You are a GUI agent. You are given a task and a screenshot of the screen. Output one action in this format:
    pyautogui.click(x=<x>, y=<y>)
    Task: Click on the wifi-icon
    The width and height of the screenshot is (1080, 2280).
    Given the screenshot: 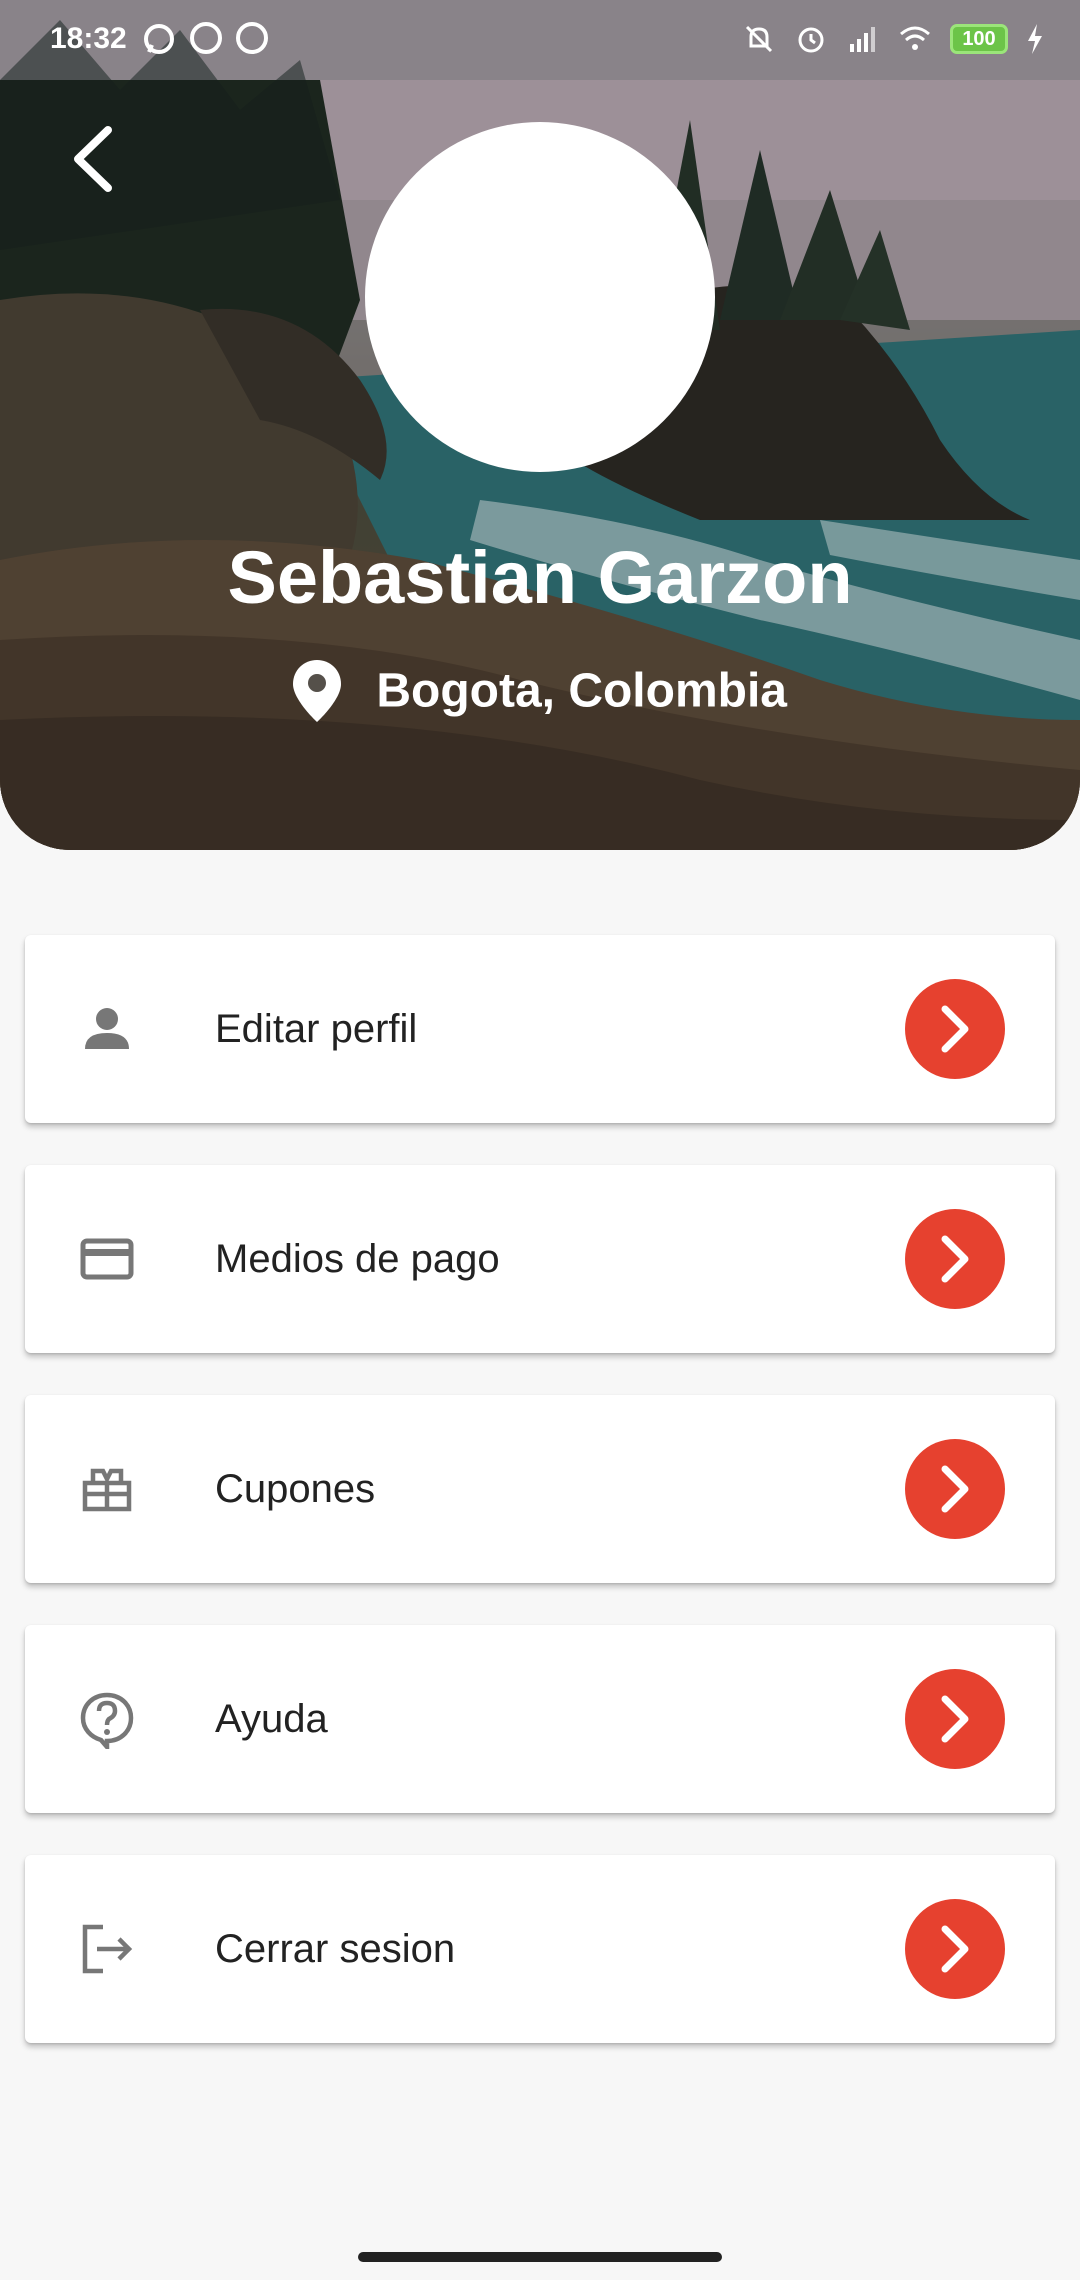 What is the action you would take?
    pyautogui.click(x=915, y=38)
    